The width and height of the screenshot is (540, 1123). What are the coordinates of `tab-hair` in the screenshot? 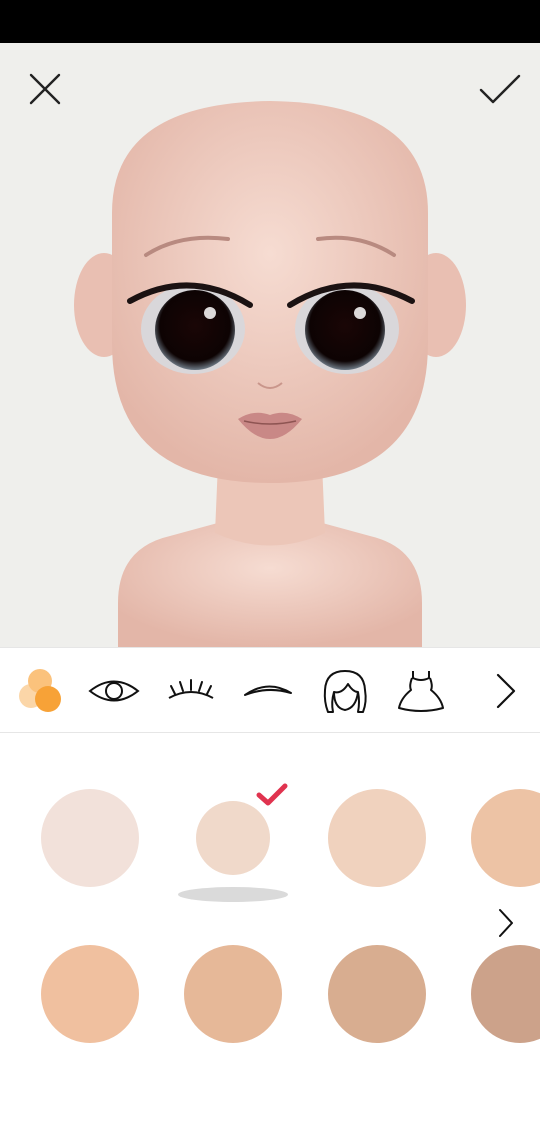 It's located at (345, 691).